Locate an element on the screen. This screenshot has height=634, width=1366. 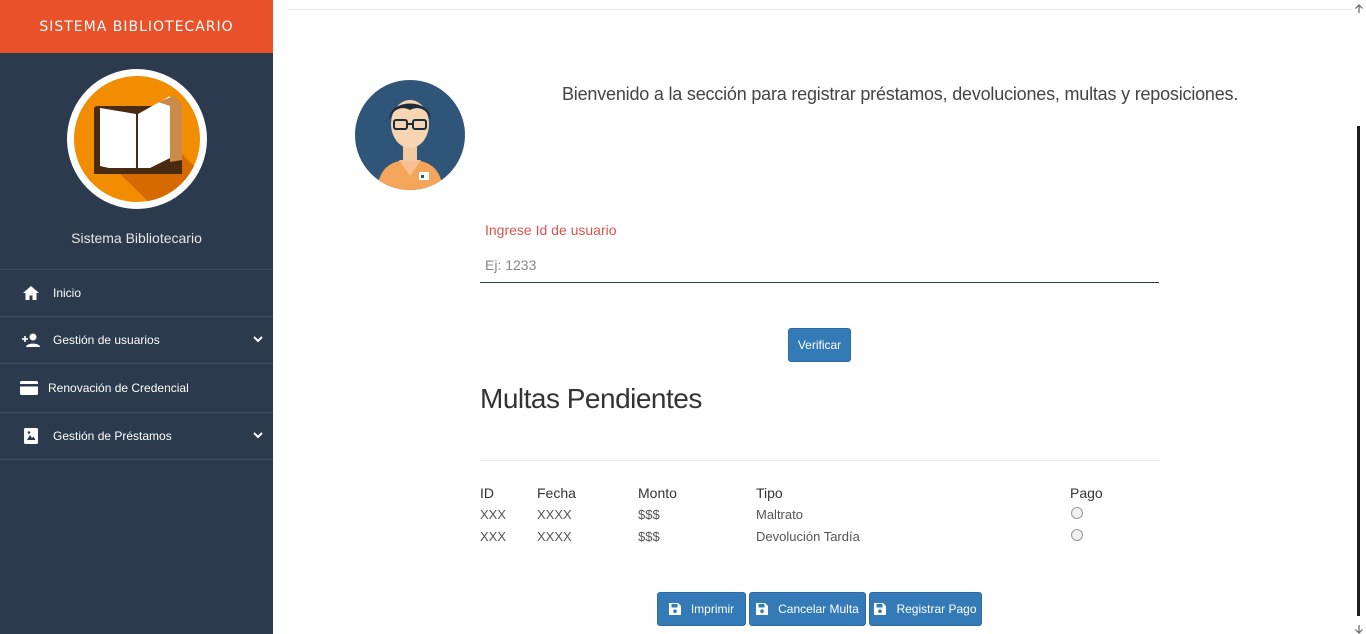
home-icon is located at coordinates (31, 293).